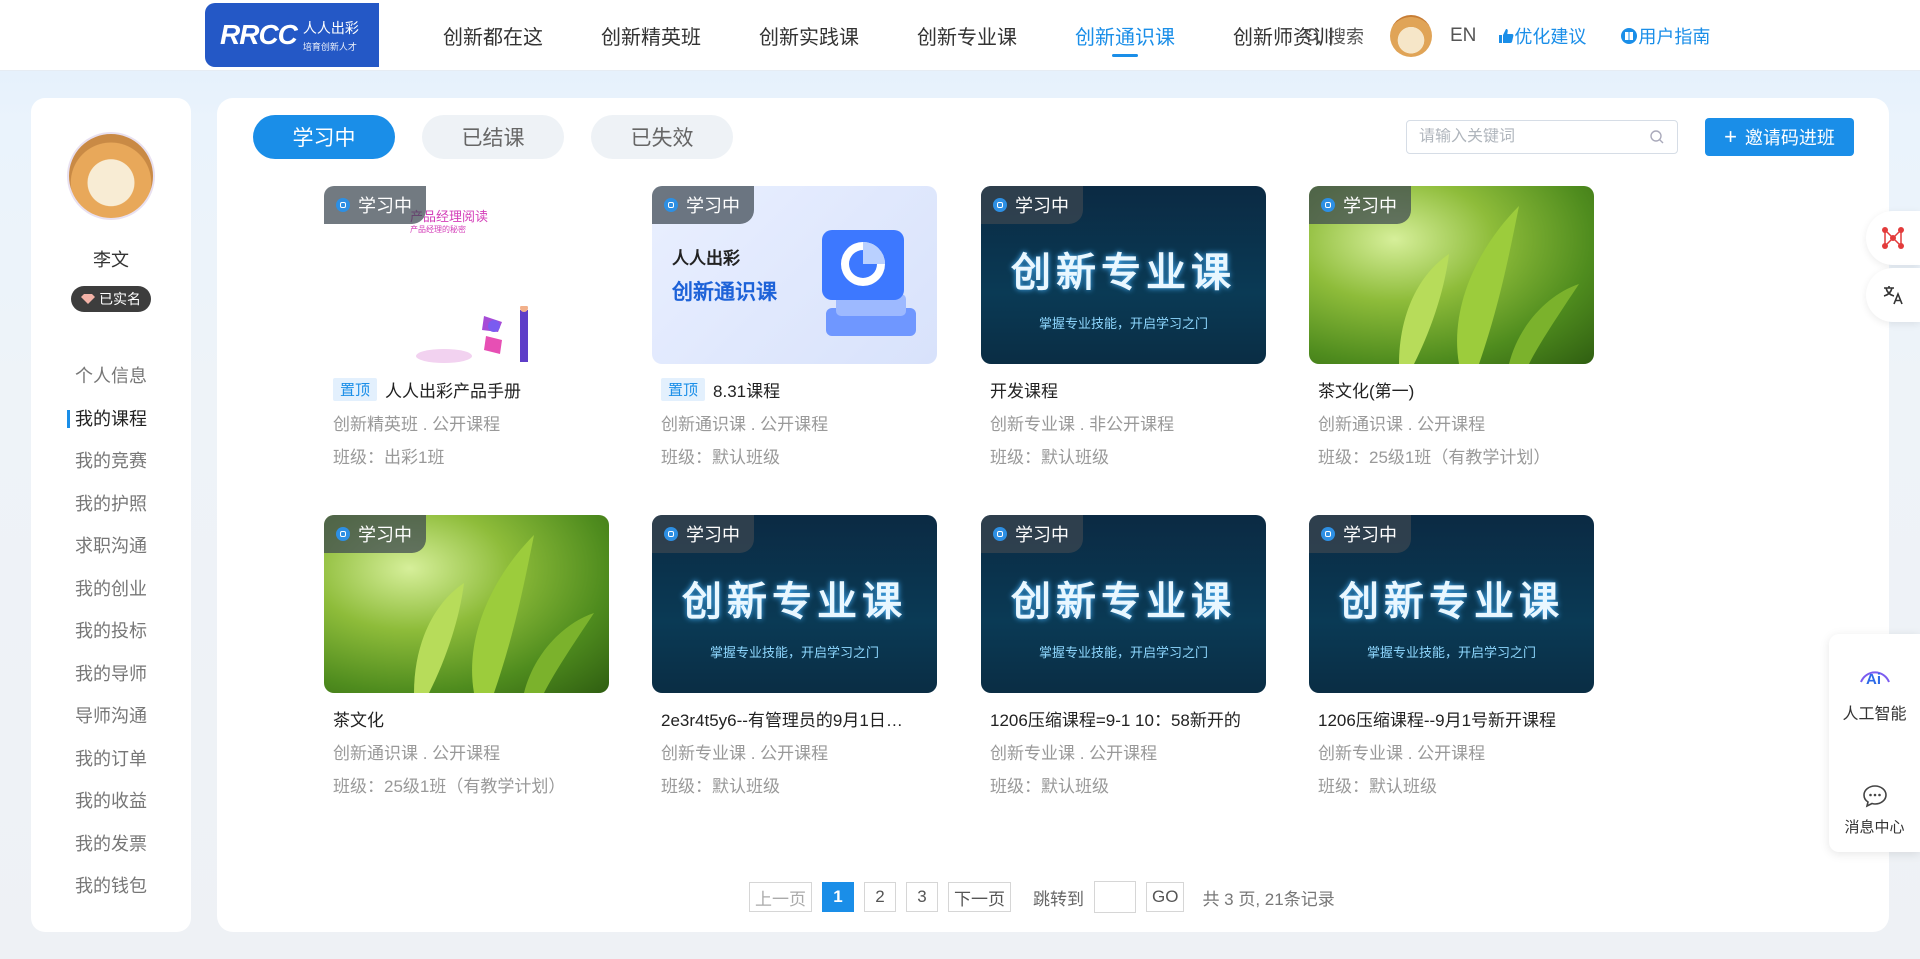  Describe the element at coordinates (467, 718) in the screenshot. I see `course-title: 茶文化` at that location.